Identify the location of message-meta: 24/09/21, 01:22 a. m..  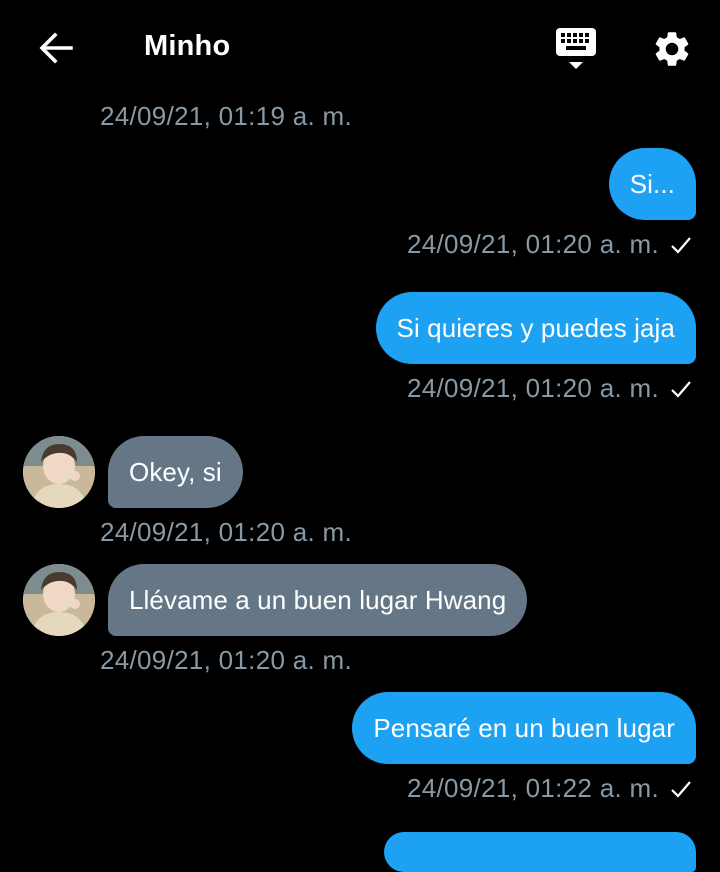
(550, 788).